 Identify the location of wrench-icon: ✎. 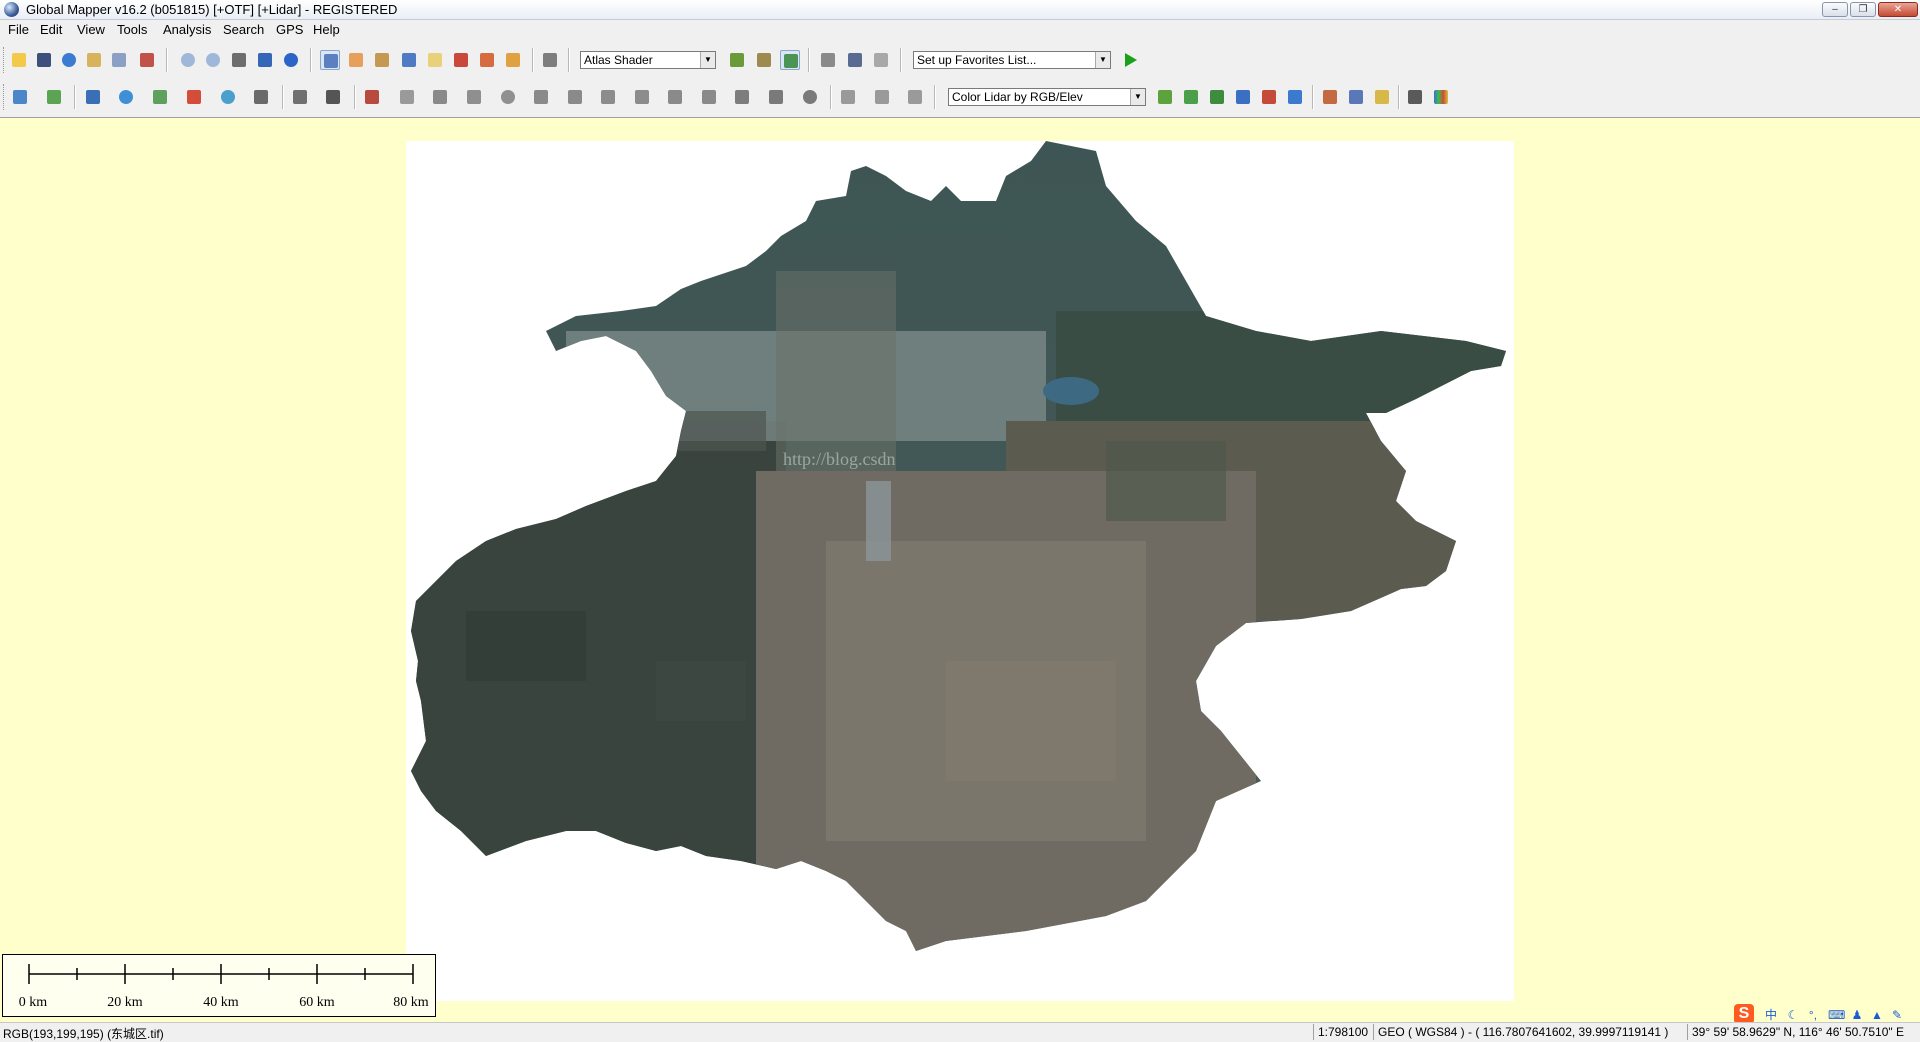
(1897, 1015).